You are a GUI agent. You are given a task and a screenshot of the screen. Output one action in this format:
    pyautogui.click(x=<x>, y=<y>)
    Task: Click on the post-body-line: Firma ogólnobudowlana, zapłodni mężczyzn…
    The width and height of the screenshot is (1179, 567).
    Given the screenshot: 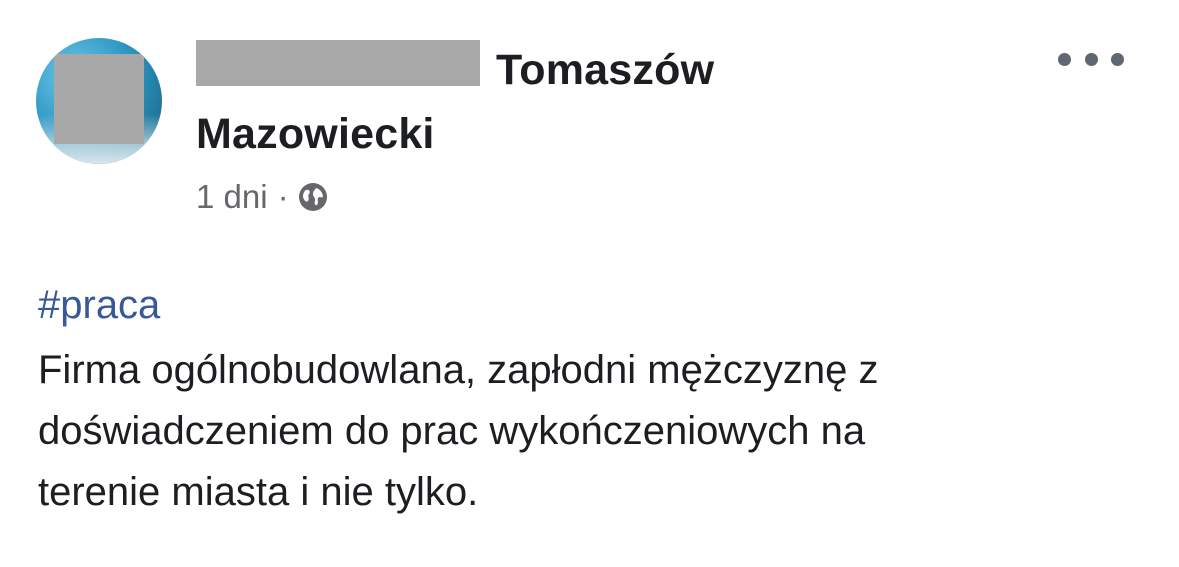 What is the action you would take?
    pyautogui.click(x=458, y=370)
    